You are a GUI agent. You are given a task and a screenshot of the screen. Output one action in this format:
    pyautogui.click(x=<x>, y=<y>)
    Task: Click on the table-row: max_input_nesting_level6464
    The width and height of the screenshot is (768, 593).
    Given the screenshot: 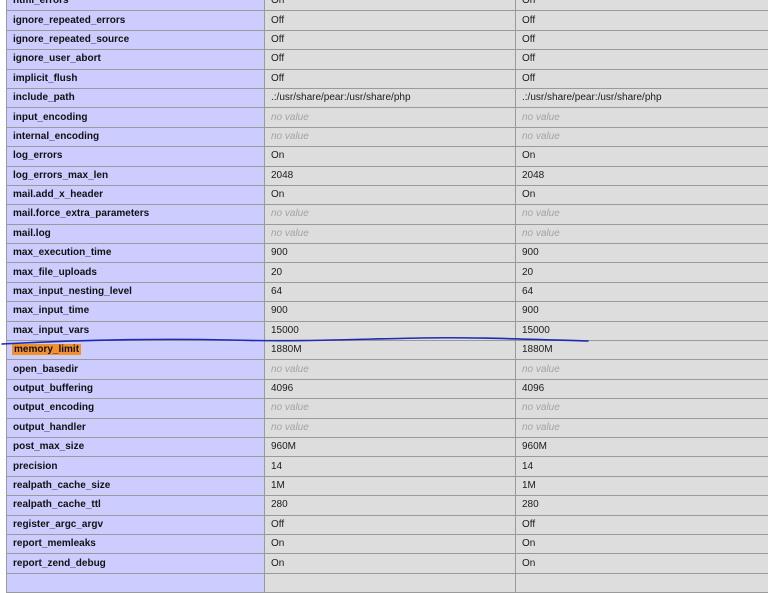 What is the action you would take?
    pyautogui.click(x=387, y=291)
    